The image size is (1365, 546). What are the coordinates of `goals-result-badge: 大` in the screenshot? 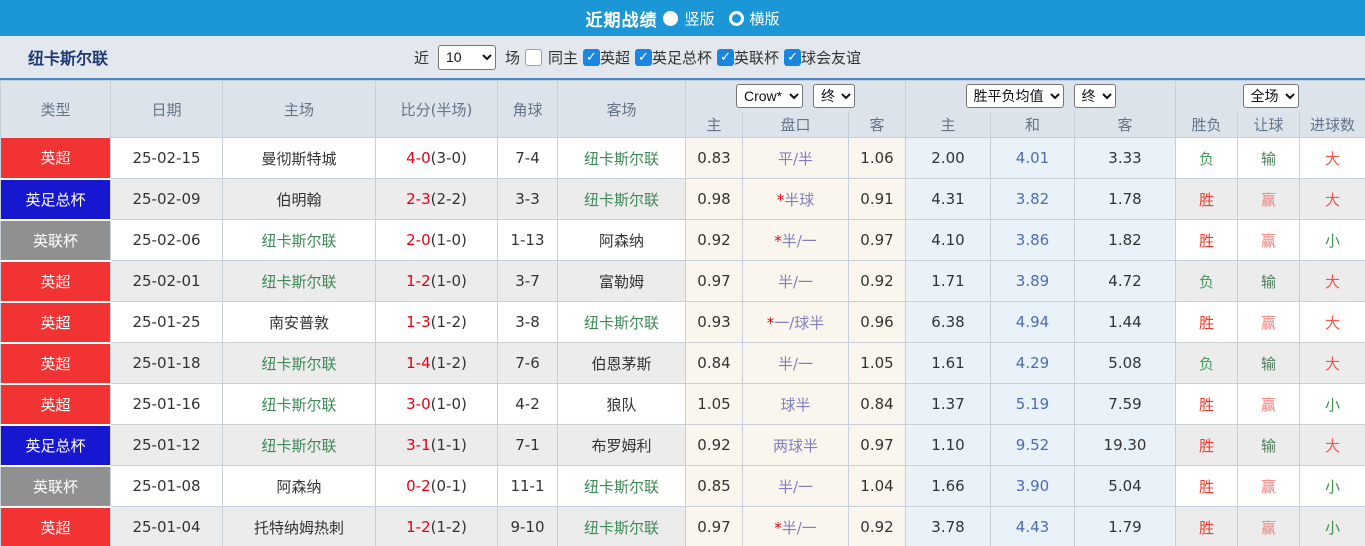 It's located at (1332, 199).